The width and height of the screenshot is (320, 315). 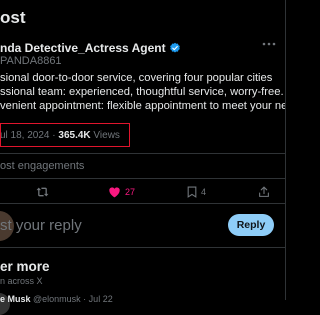 What do you see at coordinates (204, 192) in the screenshot?
I see `bookmark-count: 4` at bounding box center [204, 192].